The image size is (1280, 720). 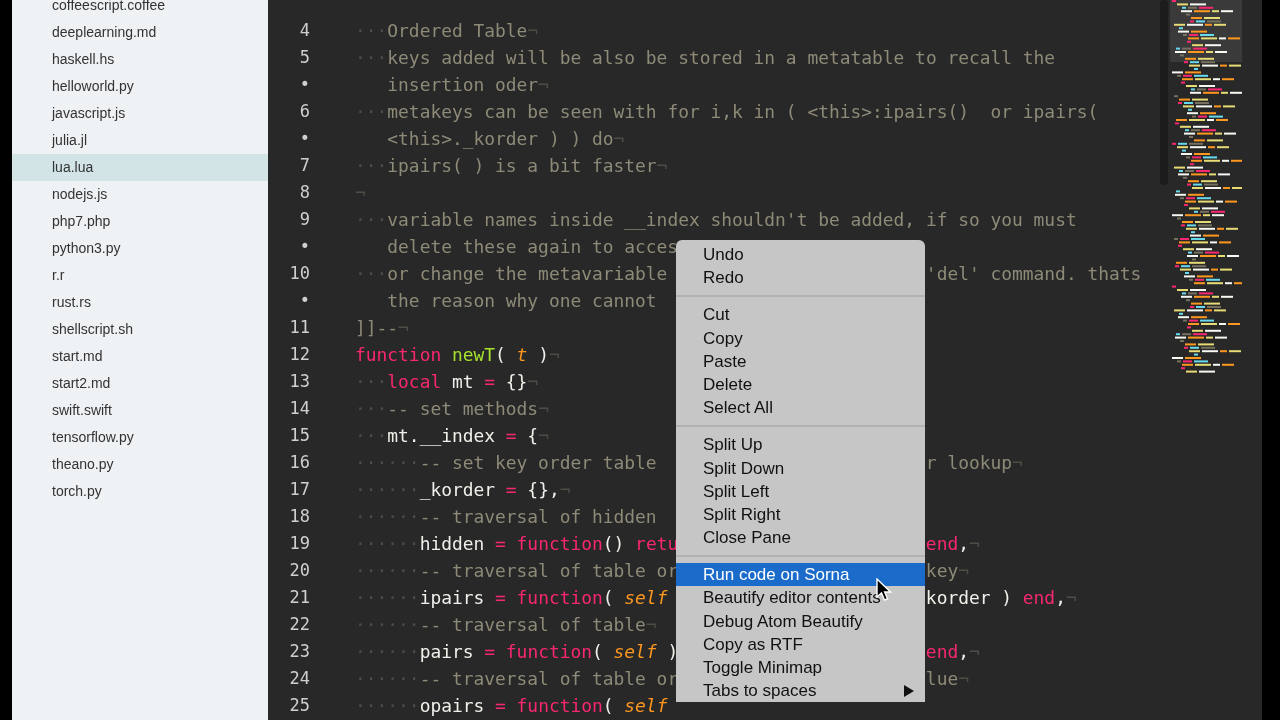 What do you see at coordinates (1033, 274) in the screenshot?
I see `code-text: 'del' command. thats` at bounding box center [1033, 274].